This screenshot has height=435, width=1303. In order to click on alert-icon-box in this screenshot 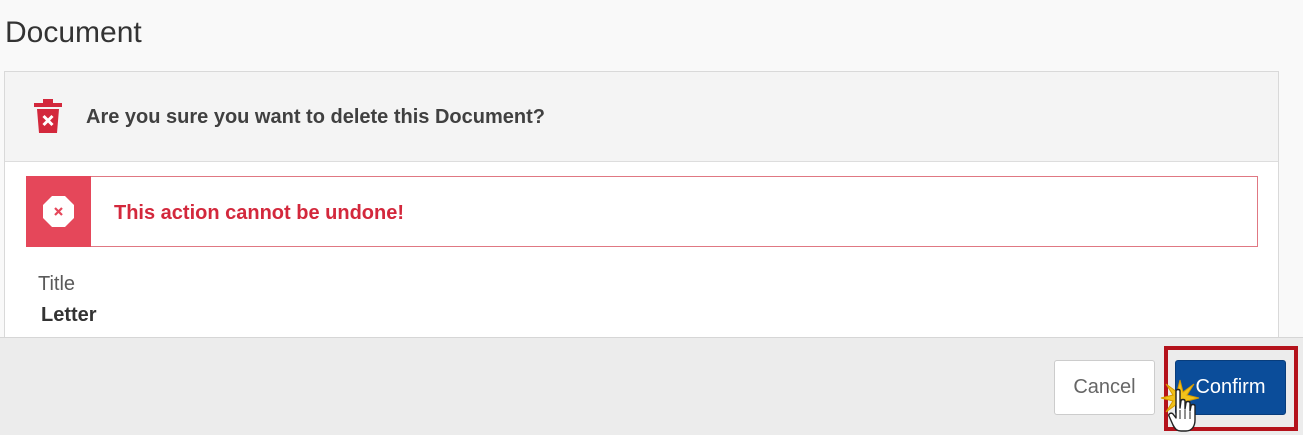, I will do `click(58, 211)`.